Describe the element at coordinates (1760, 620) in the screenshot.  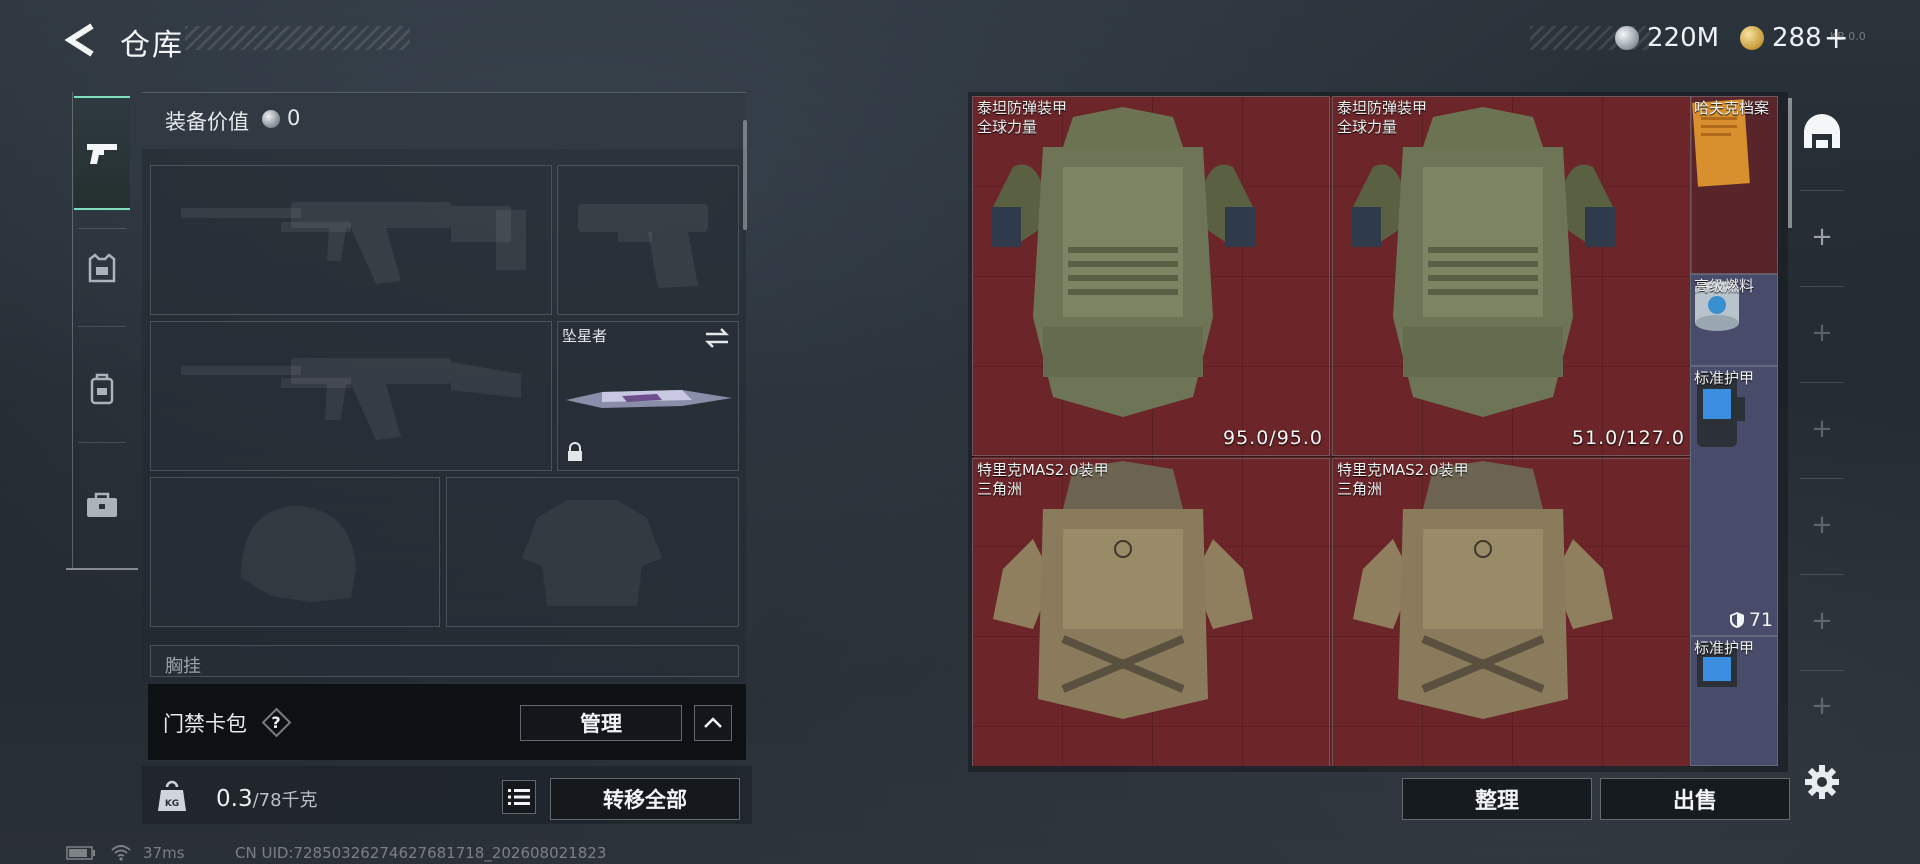
I see `armor-count-value: 71` at that location.